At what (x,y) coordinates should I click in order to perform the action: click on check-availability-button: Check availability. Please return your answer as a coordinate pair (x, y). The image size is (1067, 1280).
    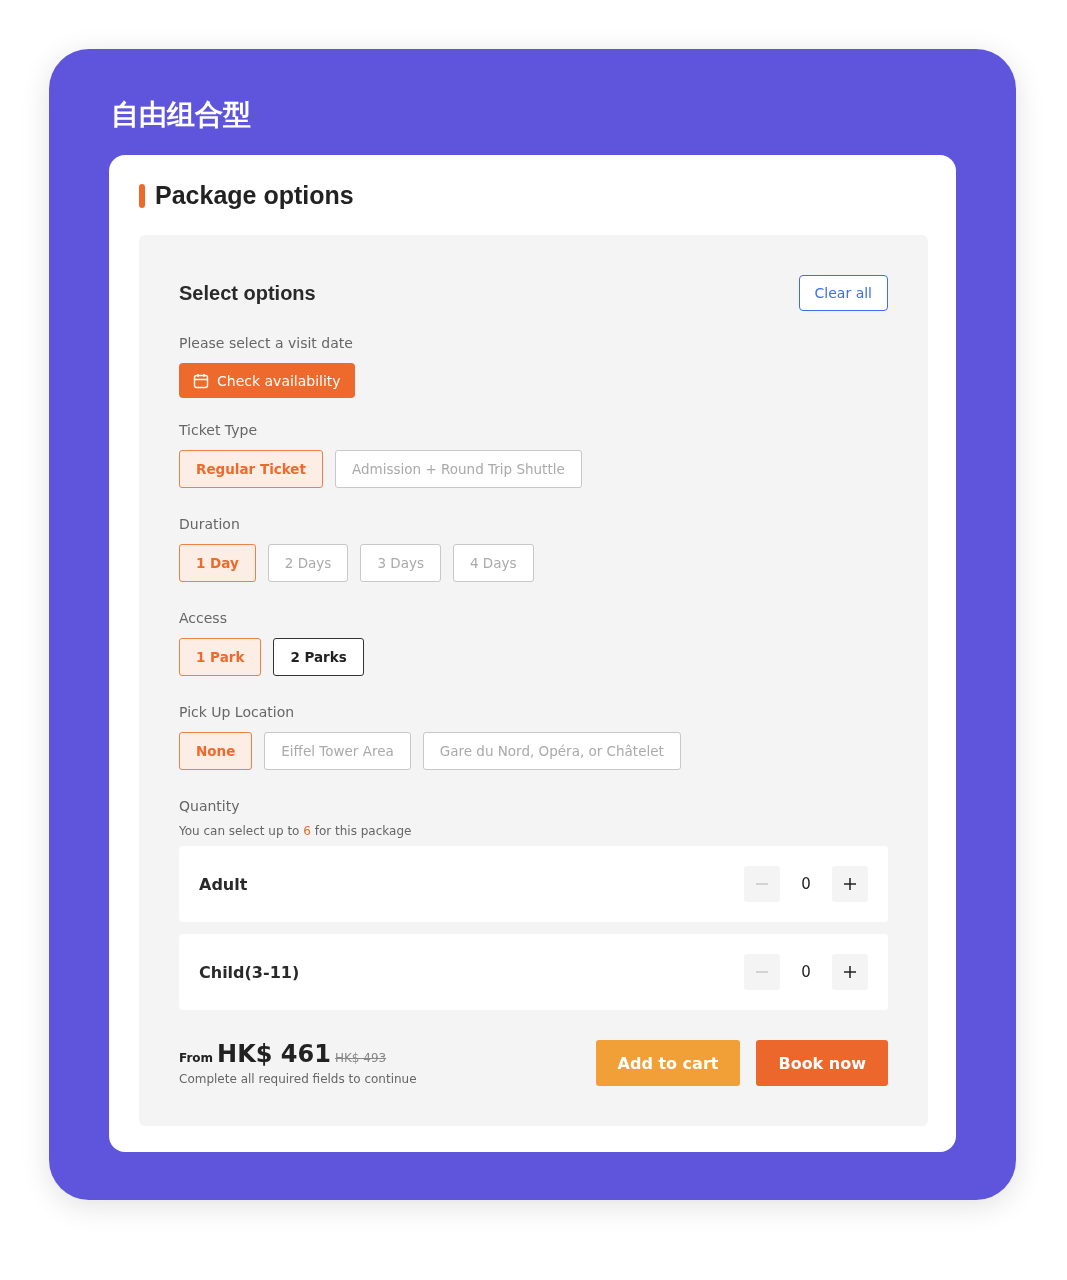
    Looking at the image, I should click on (267, 380).